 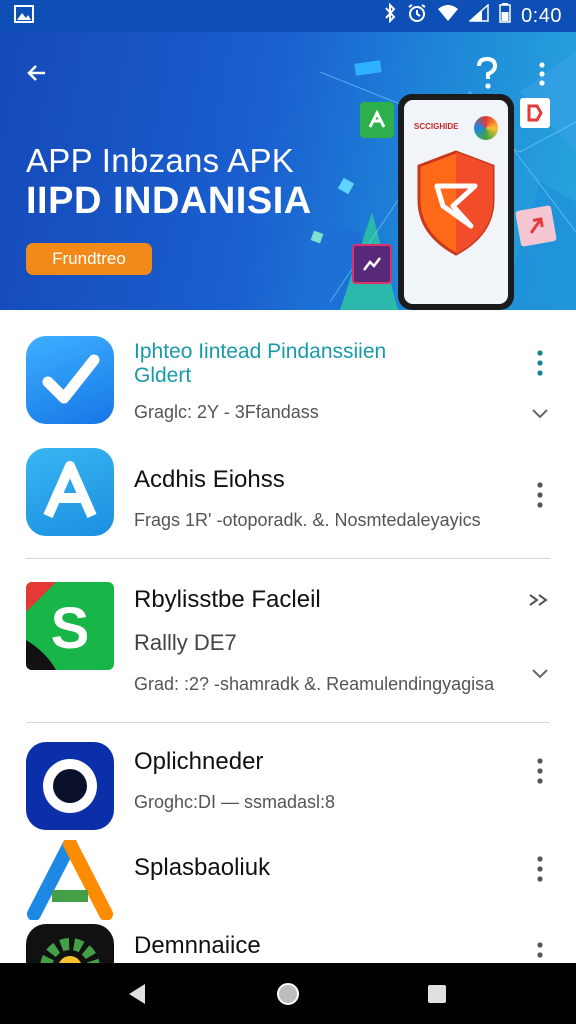 What do you see at coordinates (226, 412) in the screenshot?
I see `app-meta: Graglc: 2Y - 3Ffandass` at bounding box center [226, 412].